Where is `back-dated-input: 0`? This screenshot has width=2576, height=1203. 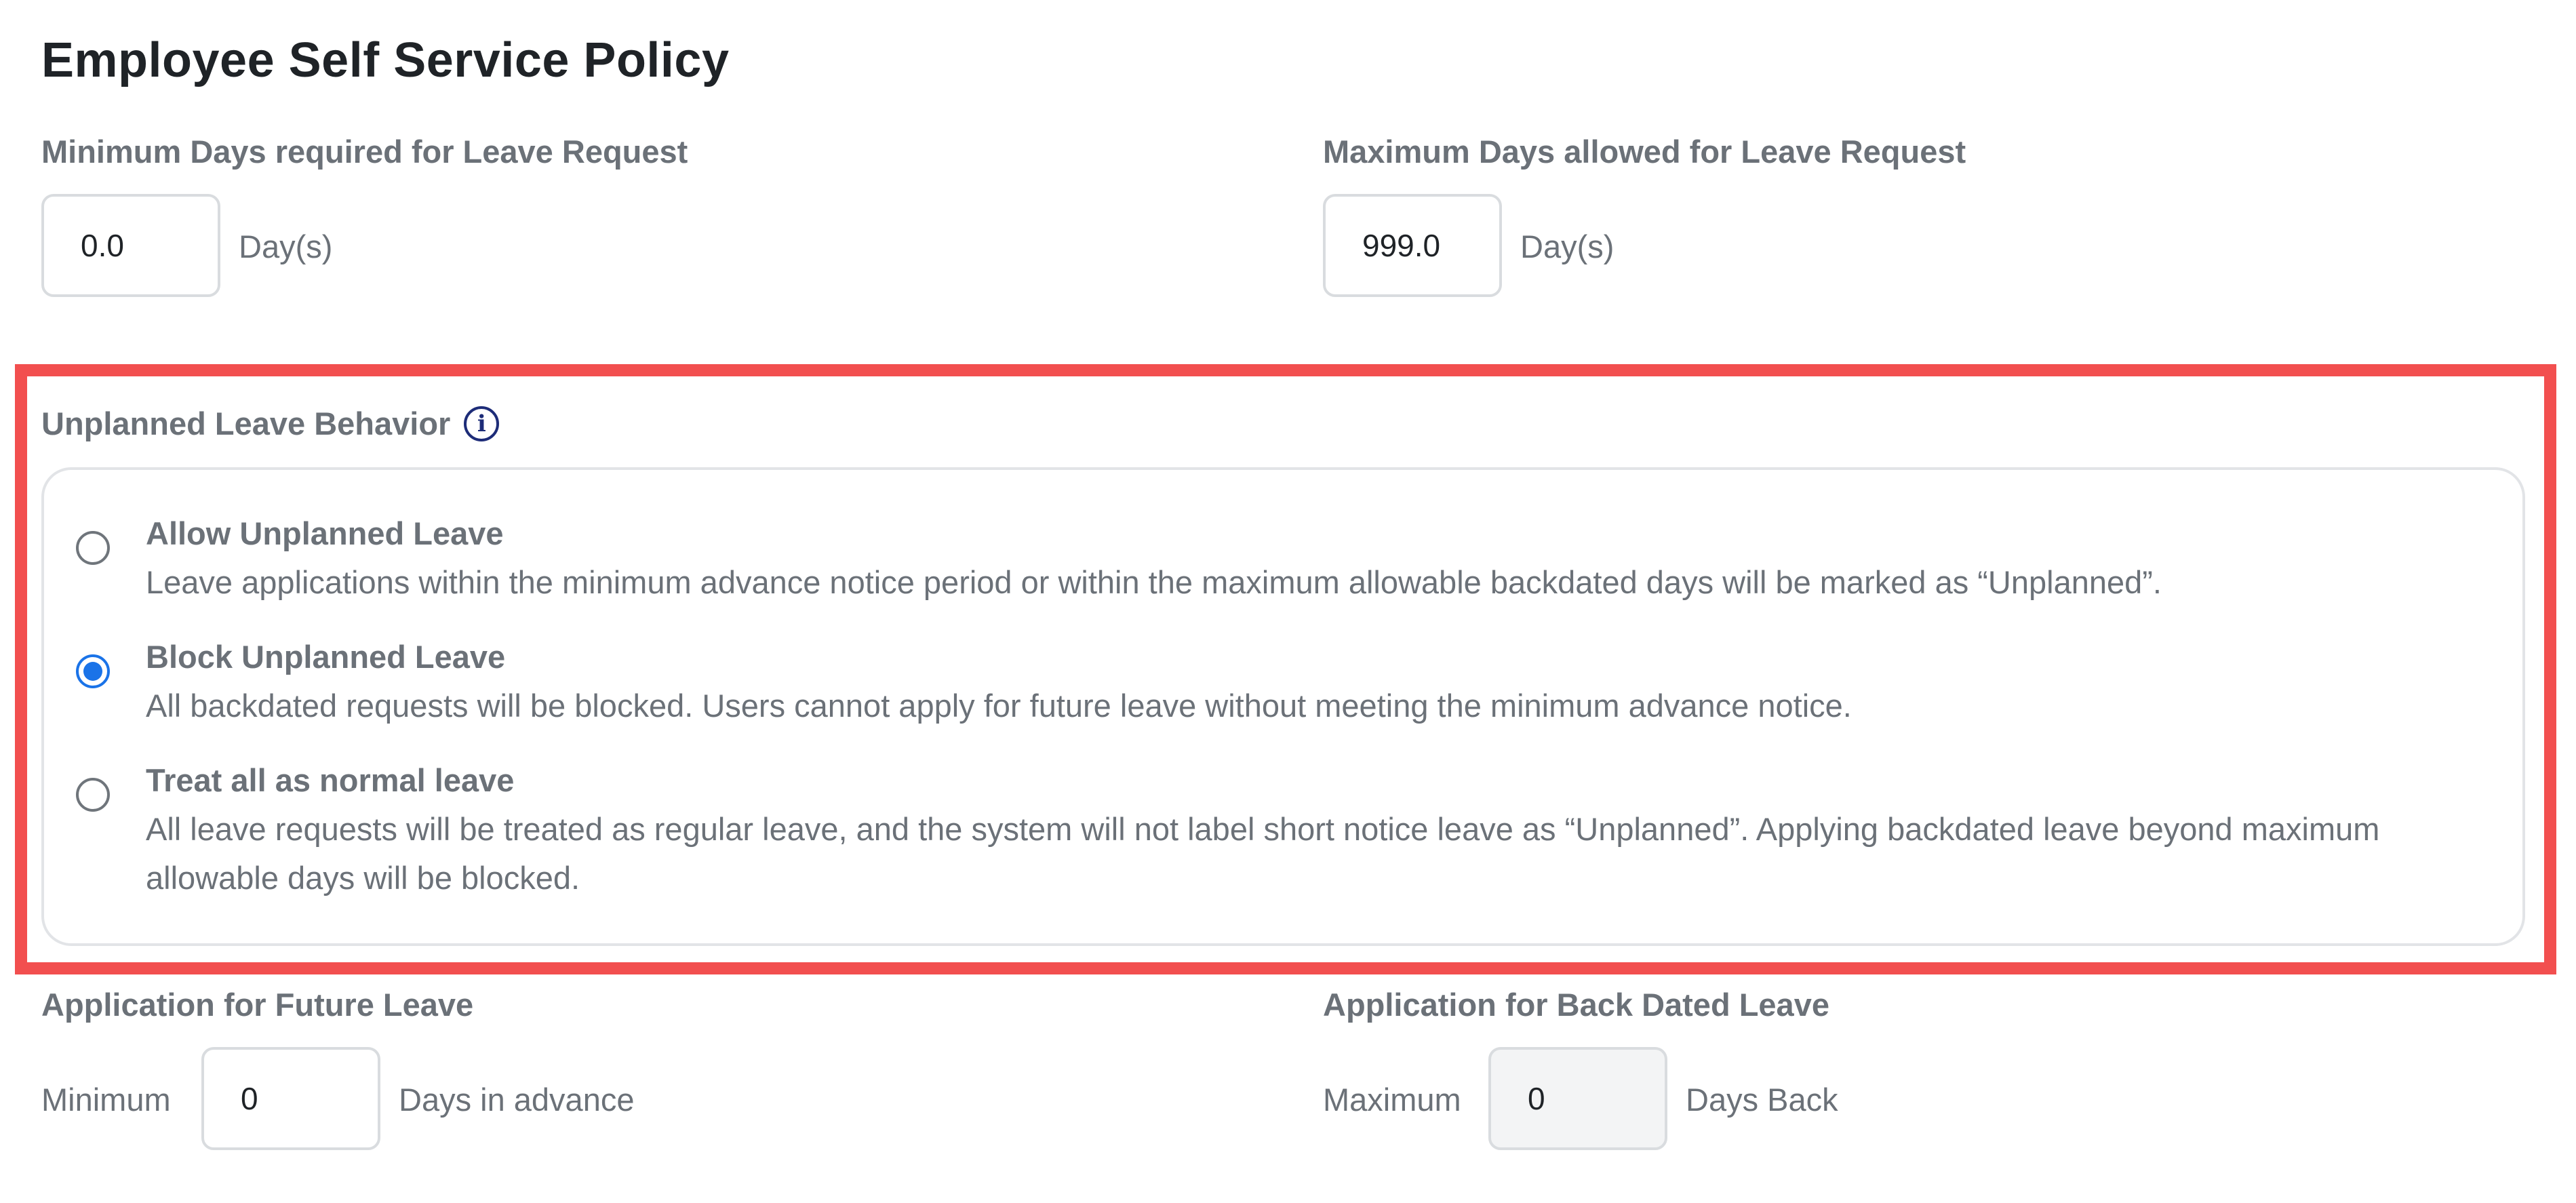
back-dated-input: 0 is located at coordinates (1577, 1098).